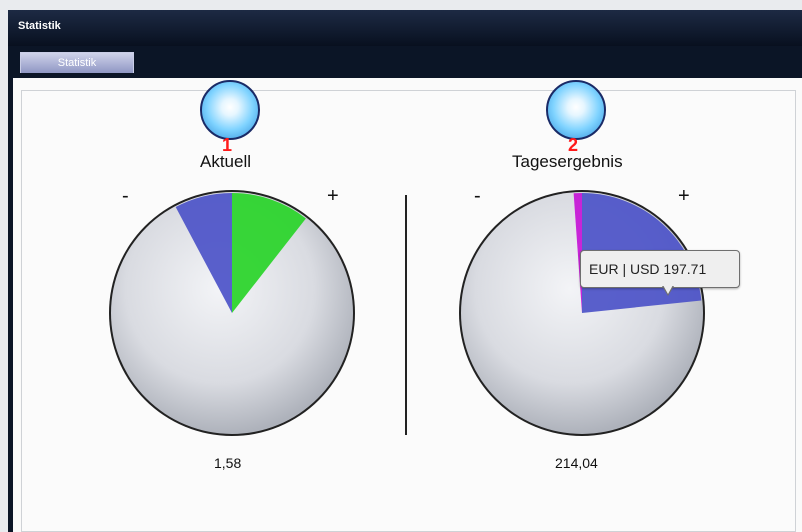 This screenshot has width=802, height=532. Describe the element at coordinates (582, 313) in the screenshot. I see `pie-chart-tagesergebnis` at that location.